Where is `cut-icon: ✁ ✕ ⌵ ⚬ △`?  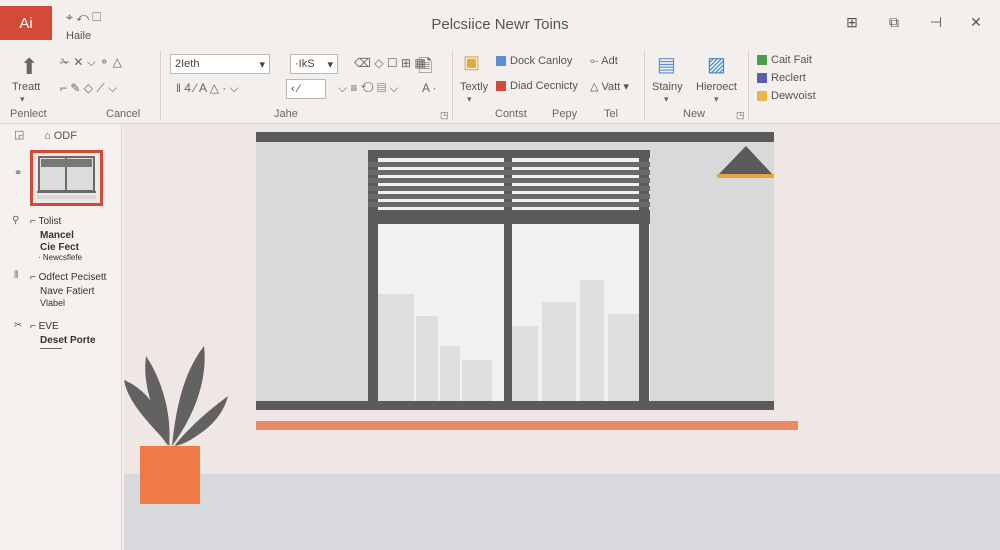
cut-icon: ✁ ✕ ⌵ ⚬ △ is located at coordinates (91, 62).